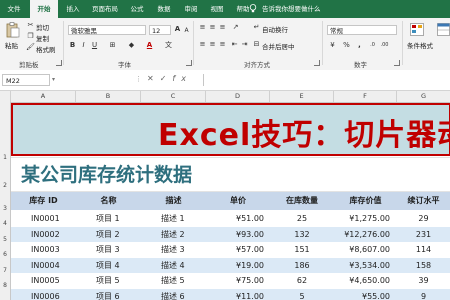 This screenshot has height=300, width=450. What do you see at coordinates (423, 294) in the screenshot?
I see `cell-reorder-level: 9` at bounding box center [423, 294].